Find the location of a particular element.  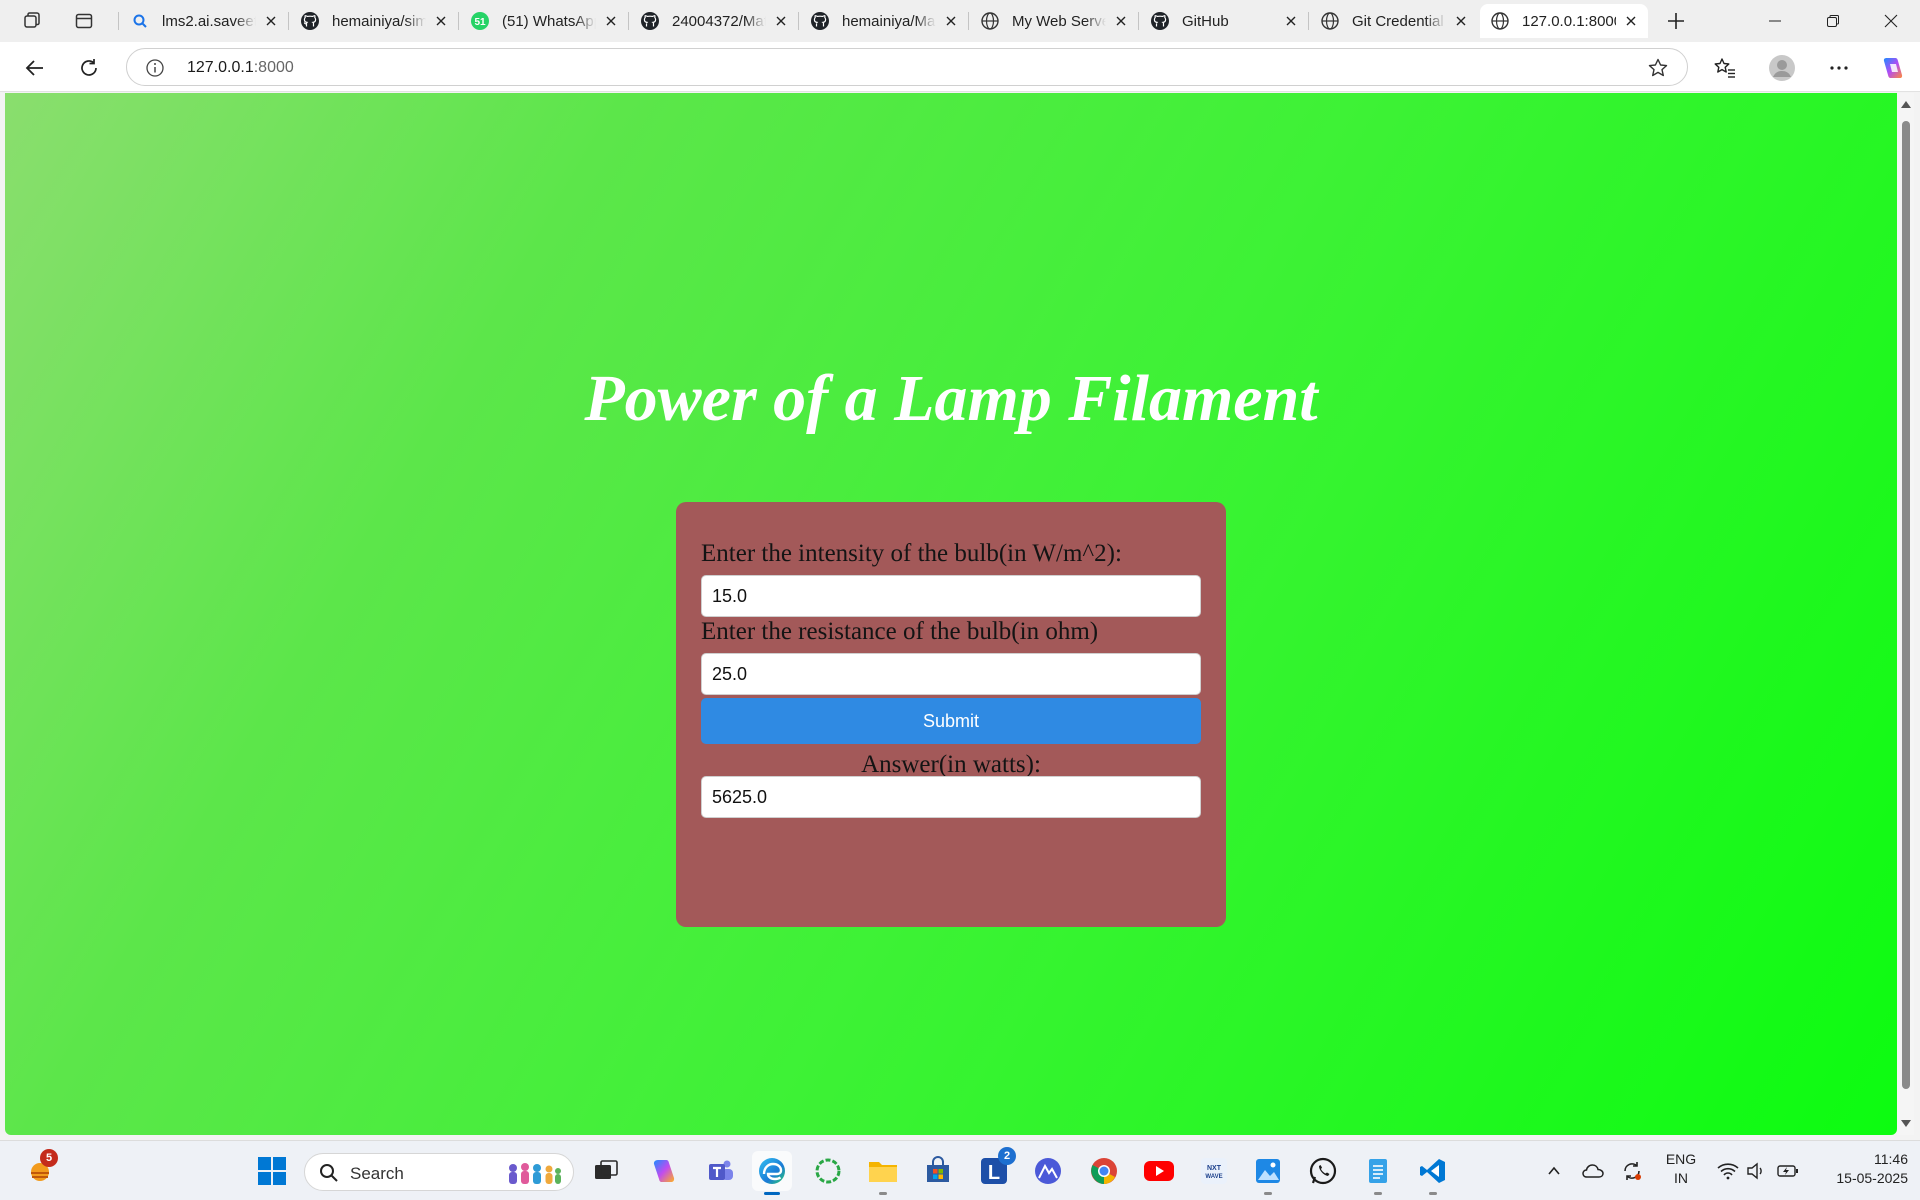

microsoft-store-icon is located at coordinates (938, 1171).